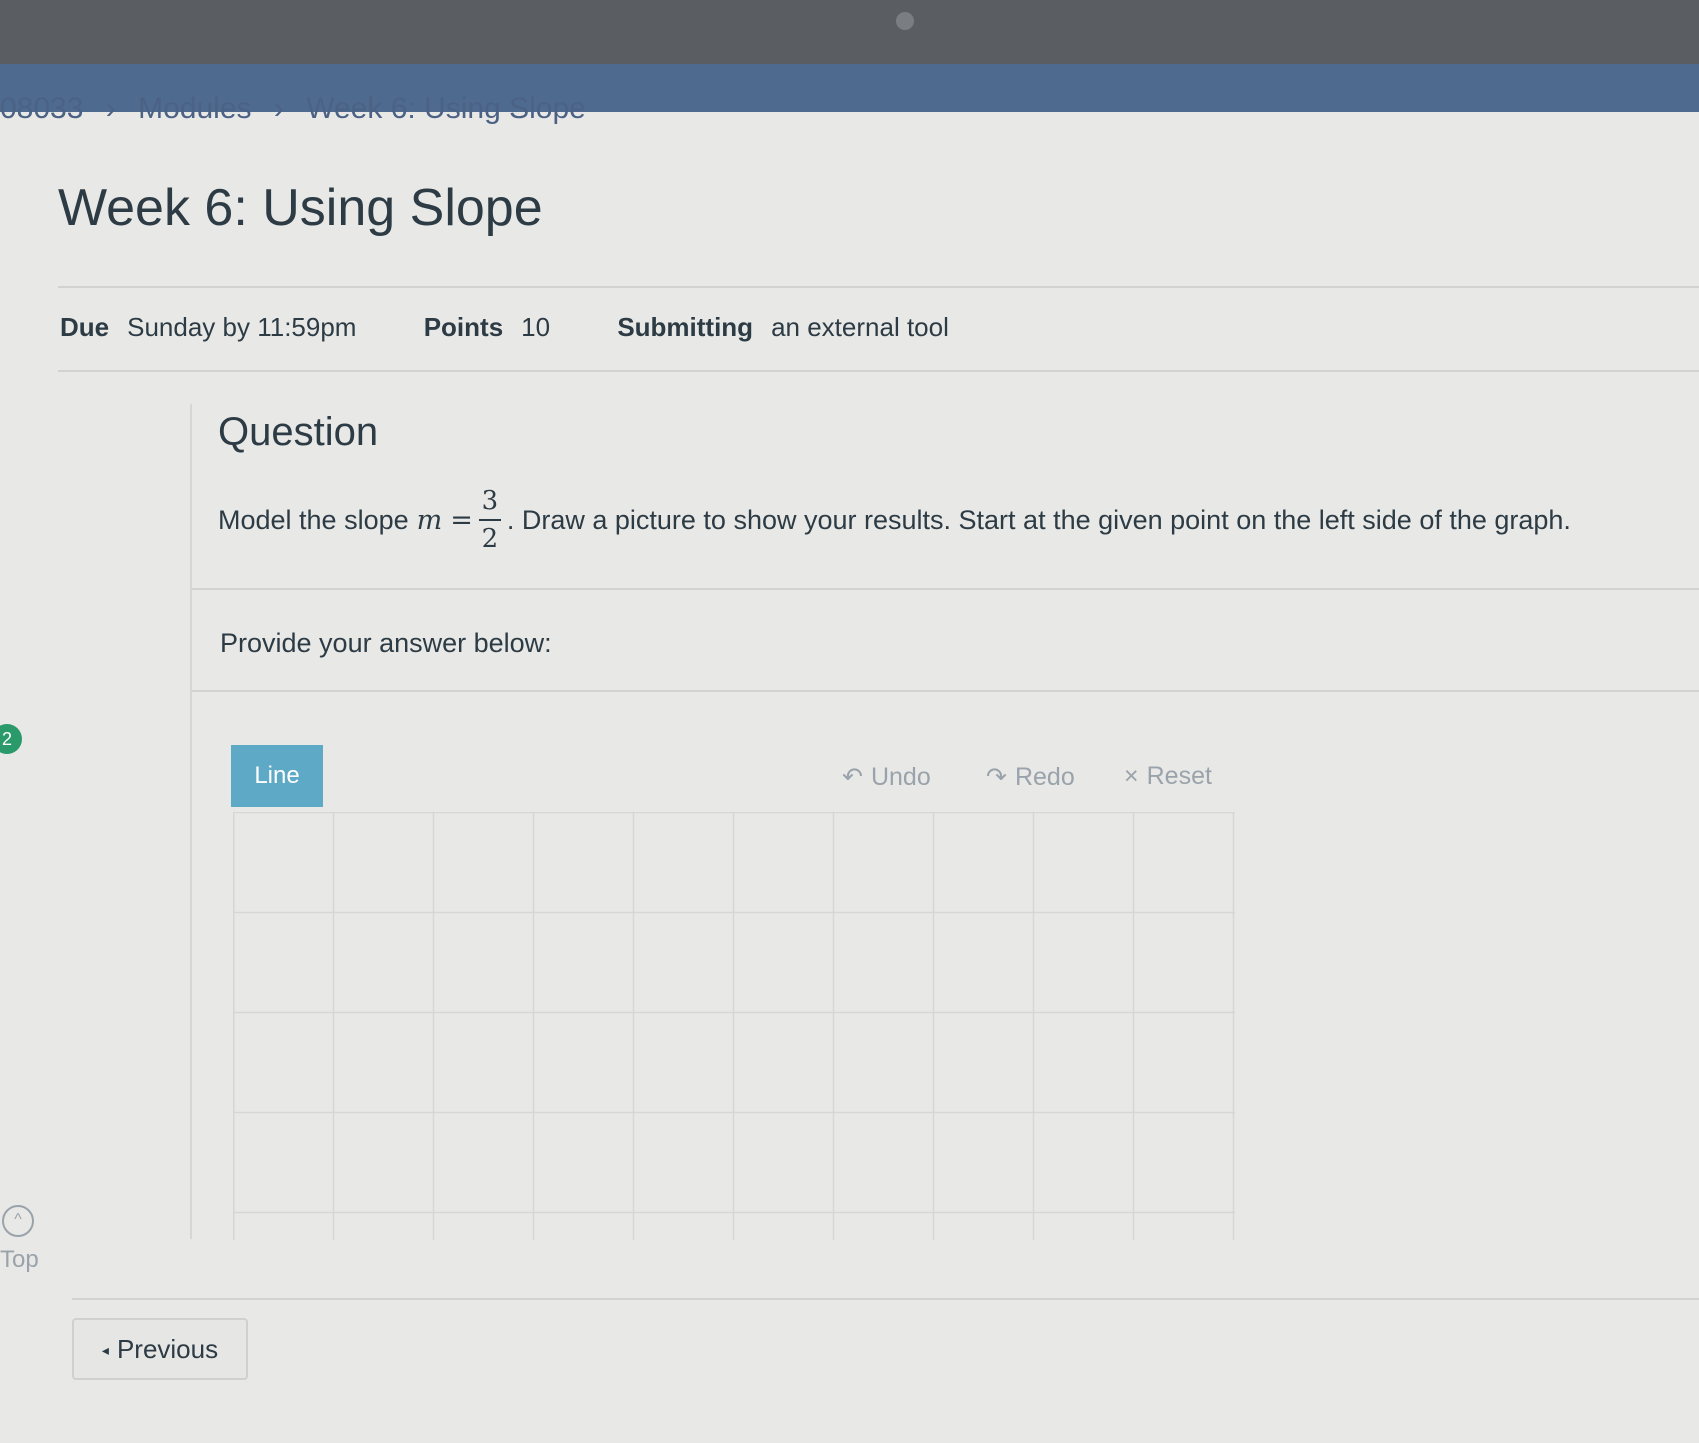 This screenshot has width=1699, height=1443. Describe the element at coordinates (1044, 777) in the screenshot. I see `redo-label: Redo` at that location.